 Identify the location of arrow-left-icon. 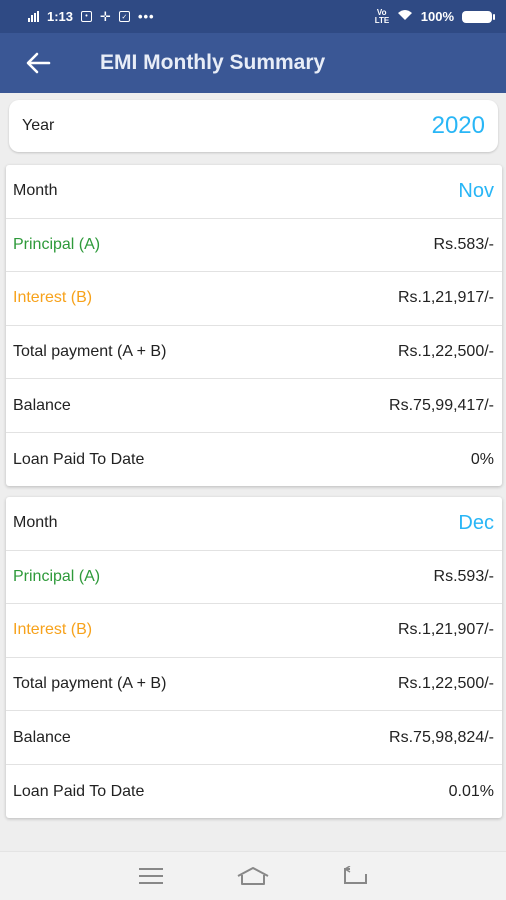
(38, 63).